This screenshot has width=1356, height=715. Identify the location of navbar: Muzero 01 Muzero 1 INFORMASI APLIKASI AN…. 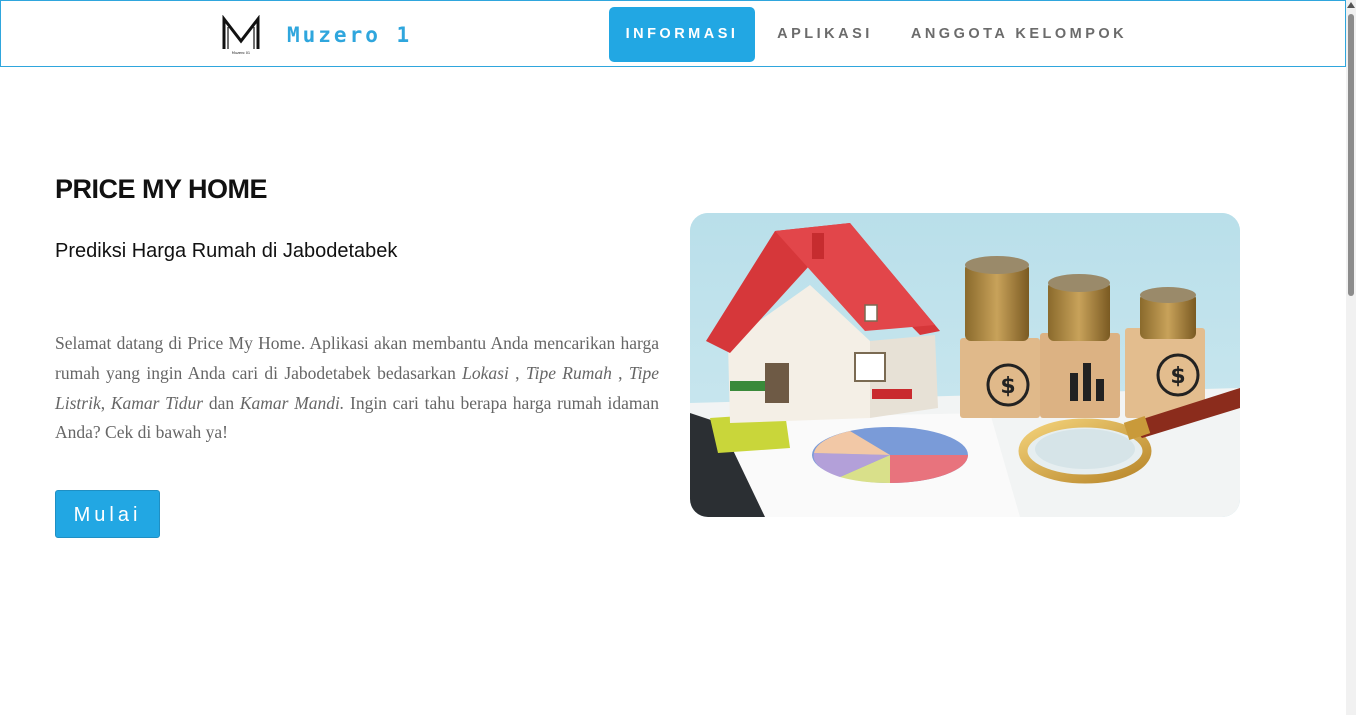
(673, 33).